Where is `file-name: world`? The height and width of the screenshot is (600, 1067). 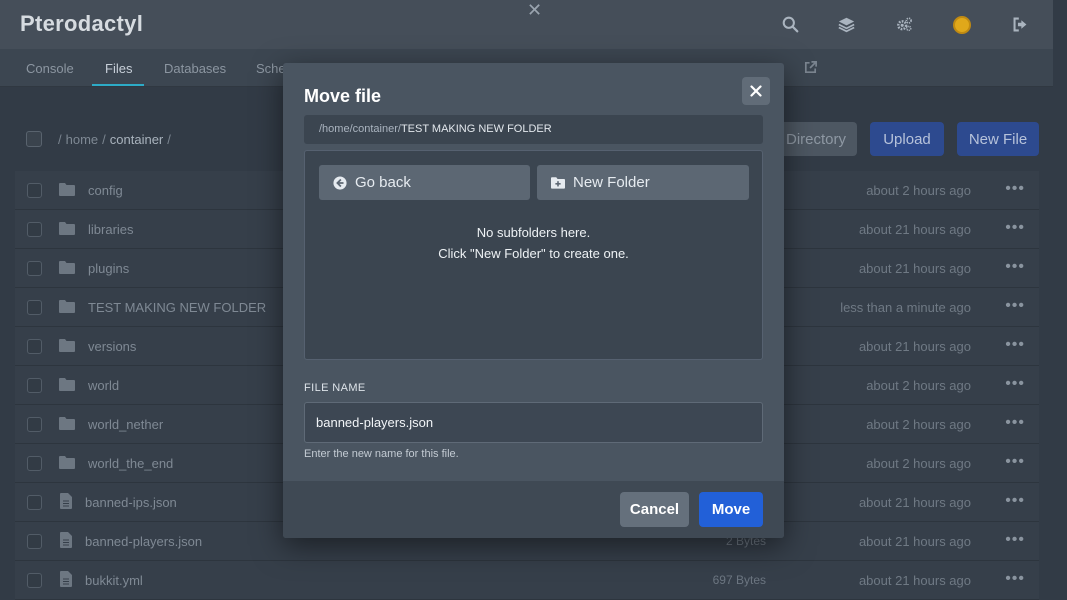
file-name: world is located at coordinates (103, 385).